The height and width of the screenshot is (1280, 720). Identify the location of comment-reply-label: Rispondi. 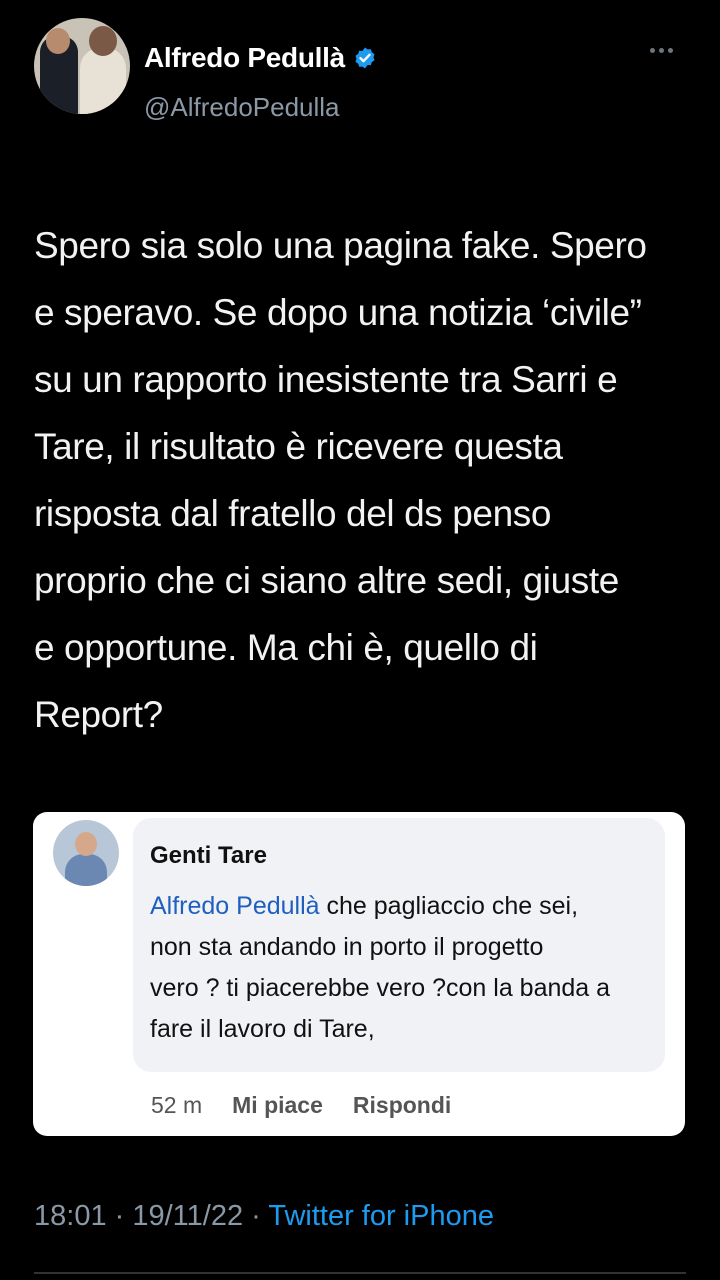
(402, 1105).